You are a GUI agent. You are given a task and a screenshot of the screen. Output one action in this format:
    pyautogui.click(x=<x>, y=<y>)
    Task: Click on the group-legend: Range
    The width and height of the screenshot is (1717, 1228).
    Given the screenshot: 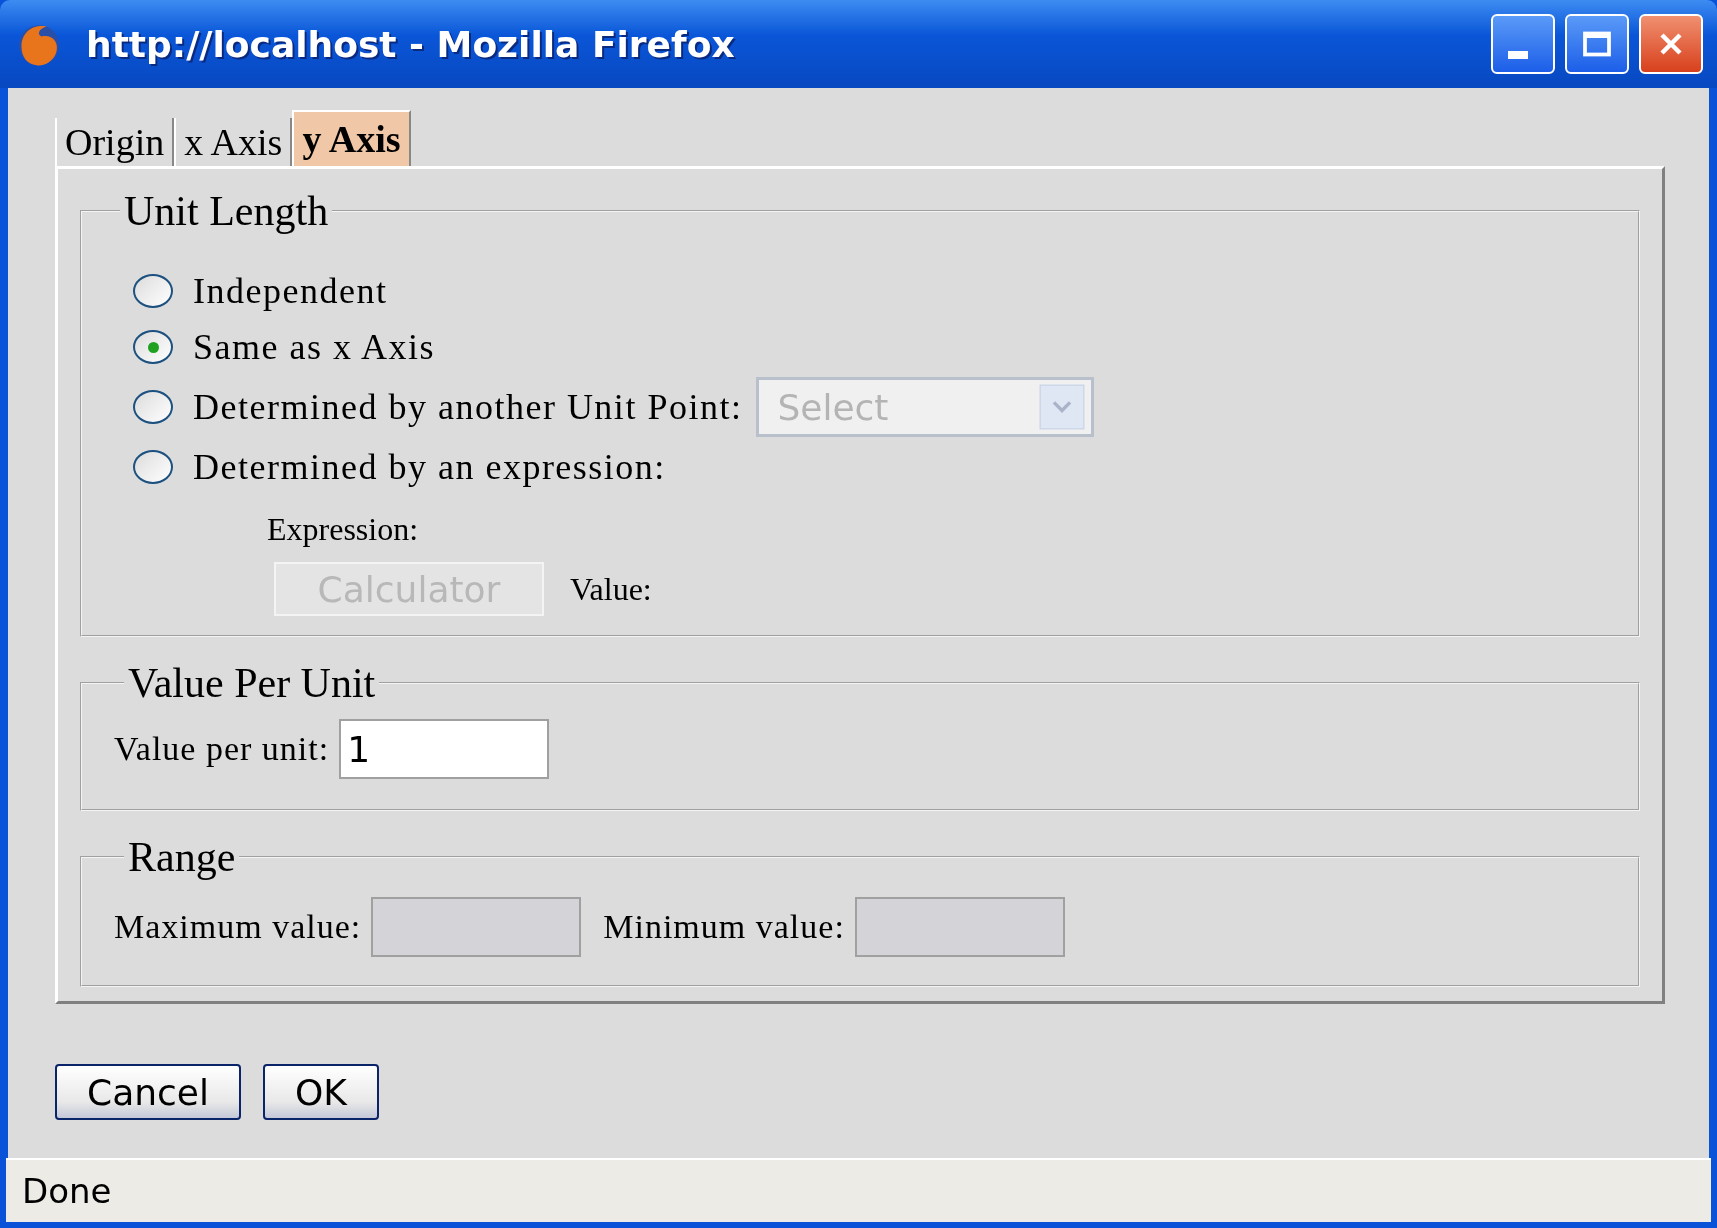 What is the action you would take?
    pyautogui.click(x=182, y=857)
    